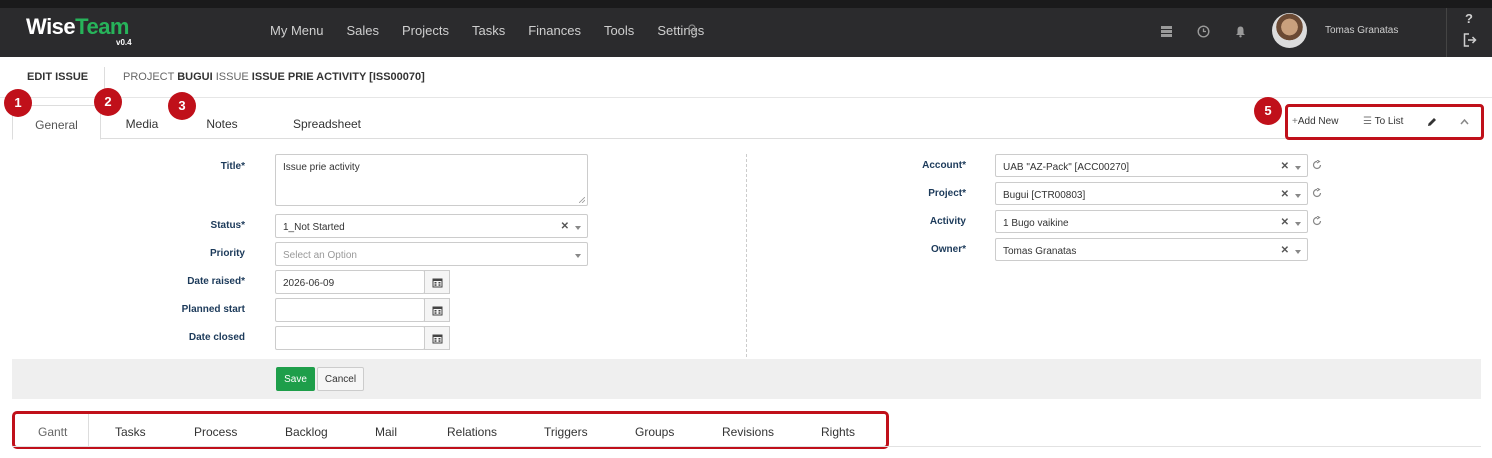  What do you see at coordinates (1369, 121) in the screenshot?
I see `list-icon: ☰` at bounding box center [1369, 121].